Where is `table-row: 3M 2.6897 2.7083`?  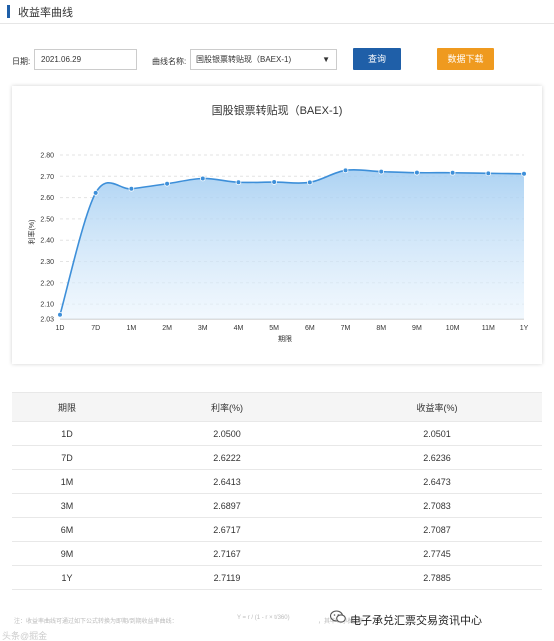
table-row: 3M 2.6897 2.7083 is located at coordinates (277, 505).